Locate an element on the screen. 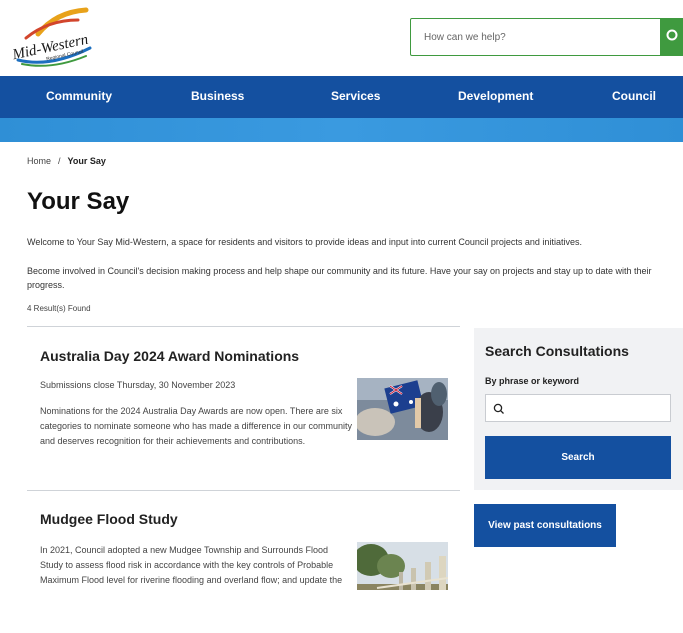 The height and width of the screenshot is (633, 683). council-logo: Mid-Western Regional Council is located at coordinates (53, 36).